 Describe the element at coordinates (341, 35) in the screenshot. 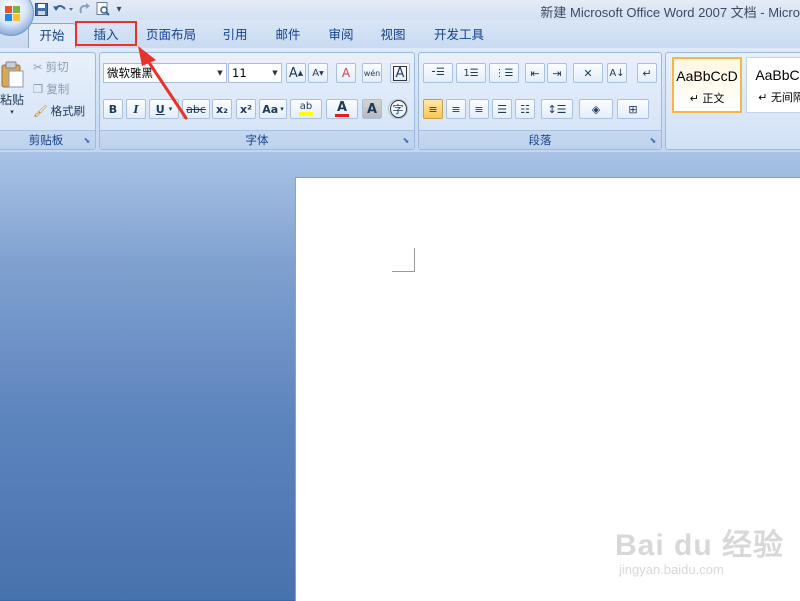

I see `tab-review: 审阅` at that location.